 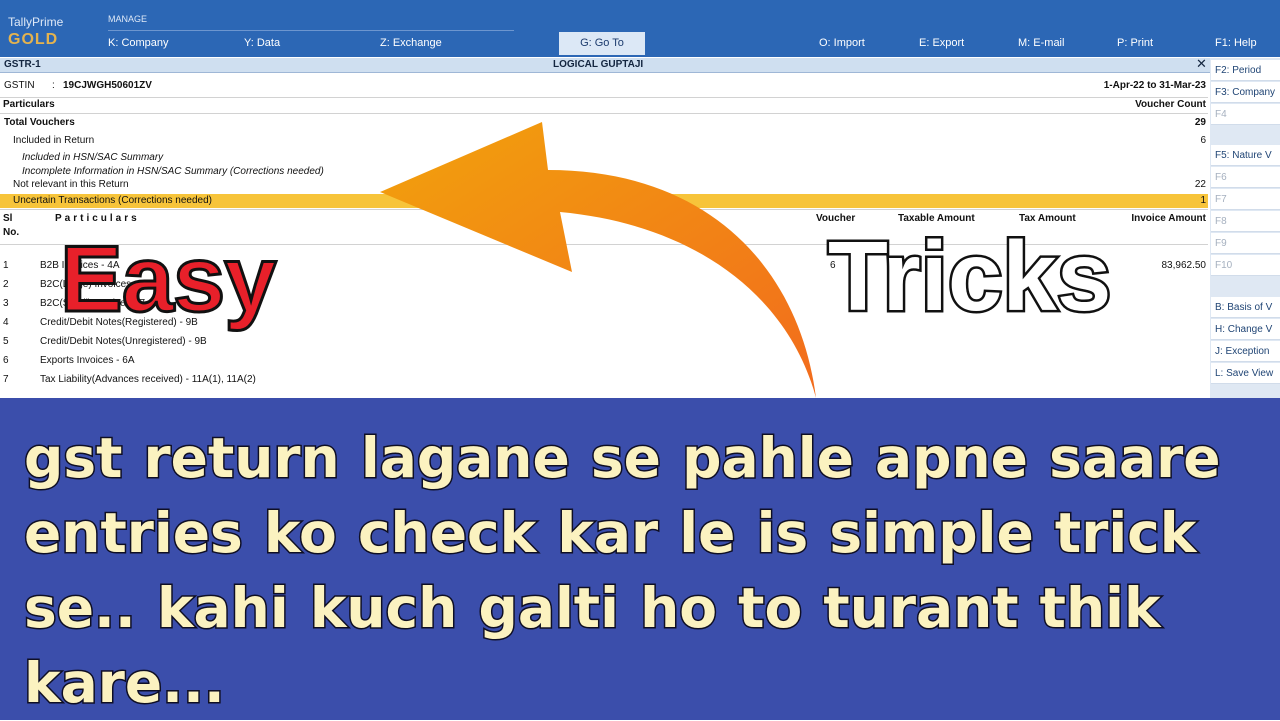 What do you see at coordinates (604, 158) in the screenshot?
I see `summary-row: Included in HSN/SAC Summary 0` at bounding box center [604, 158].